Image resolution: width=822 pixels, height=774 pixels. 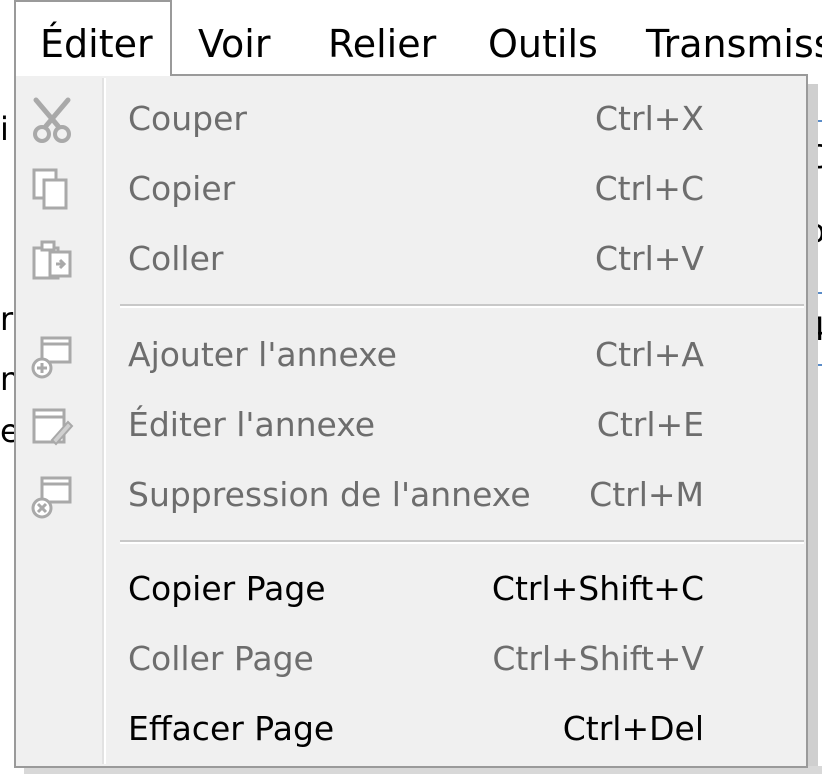 What do you see at coordinates (411, 425) in the screenshot?
I see `menu-item-editer-annexe: Éditer l'annexe Ctrl+E` at bounding box center [411, 425].